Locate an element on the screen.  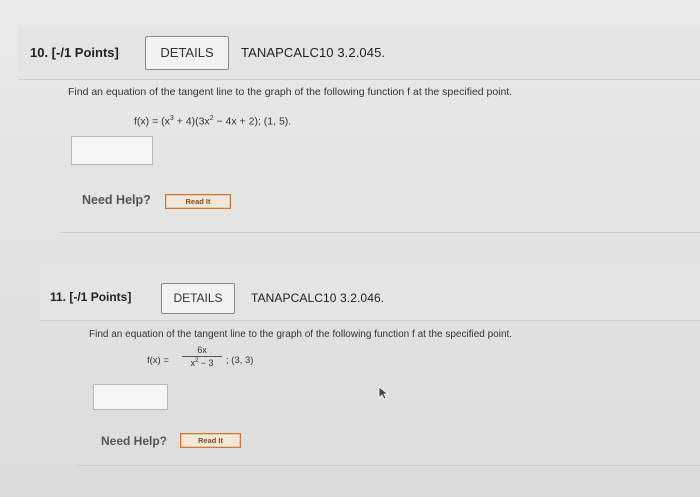
formula-part: f(x) = (x is located at coordinates (152, 121).